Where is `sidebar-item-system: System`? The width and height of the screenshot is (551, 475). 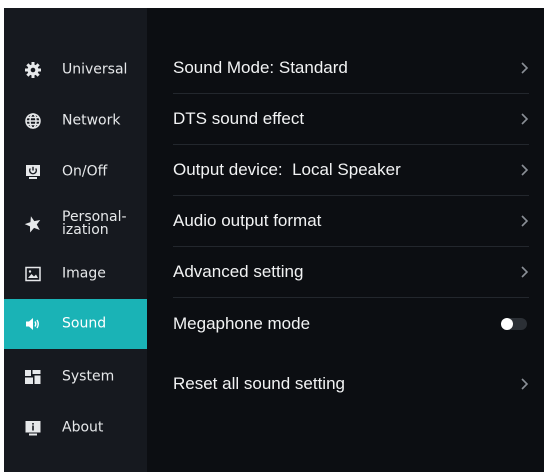
sidebar-item-system: System is located at coordinates (75, 377).